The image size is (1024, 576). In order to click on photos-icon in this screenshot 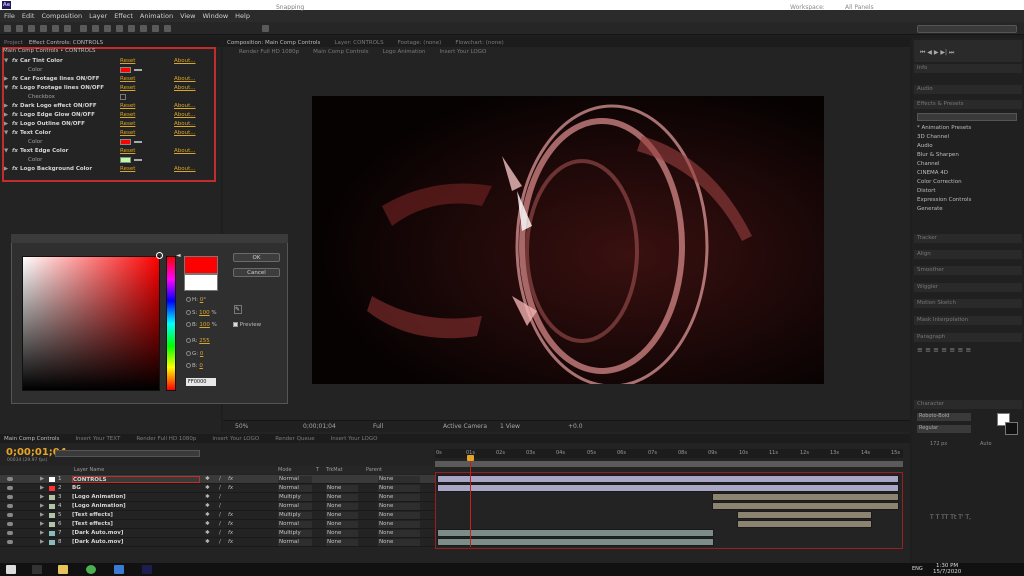, I will do `click(119, 569)`.